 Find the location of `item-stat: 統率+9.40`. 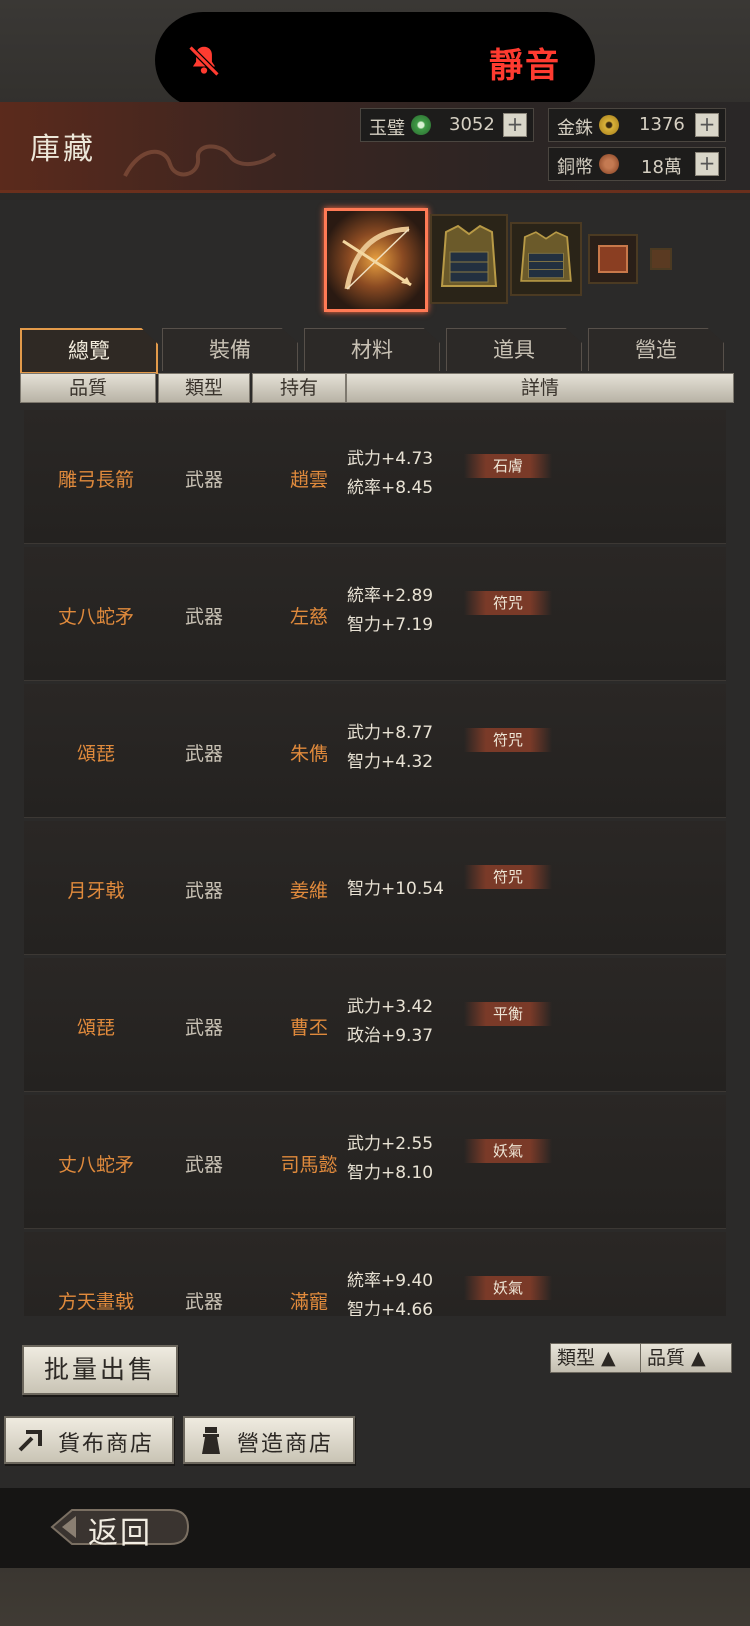

item-stat: 統率+9.40 is located at coordinates (390, 1281).